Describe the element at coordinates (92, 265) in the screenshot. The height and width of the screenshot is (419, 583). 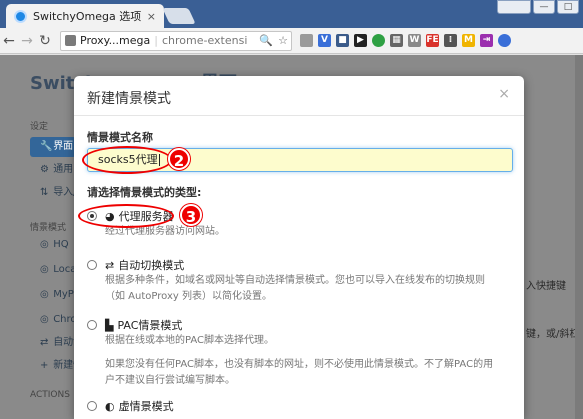
I see `radio-switch-profile` at that location.